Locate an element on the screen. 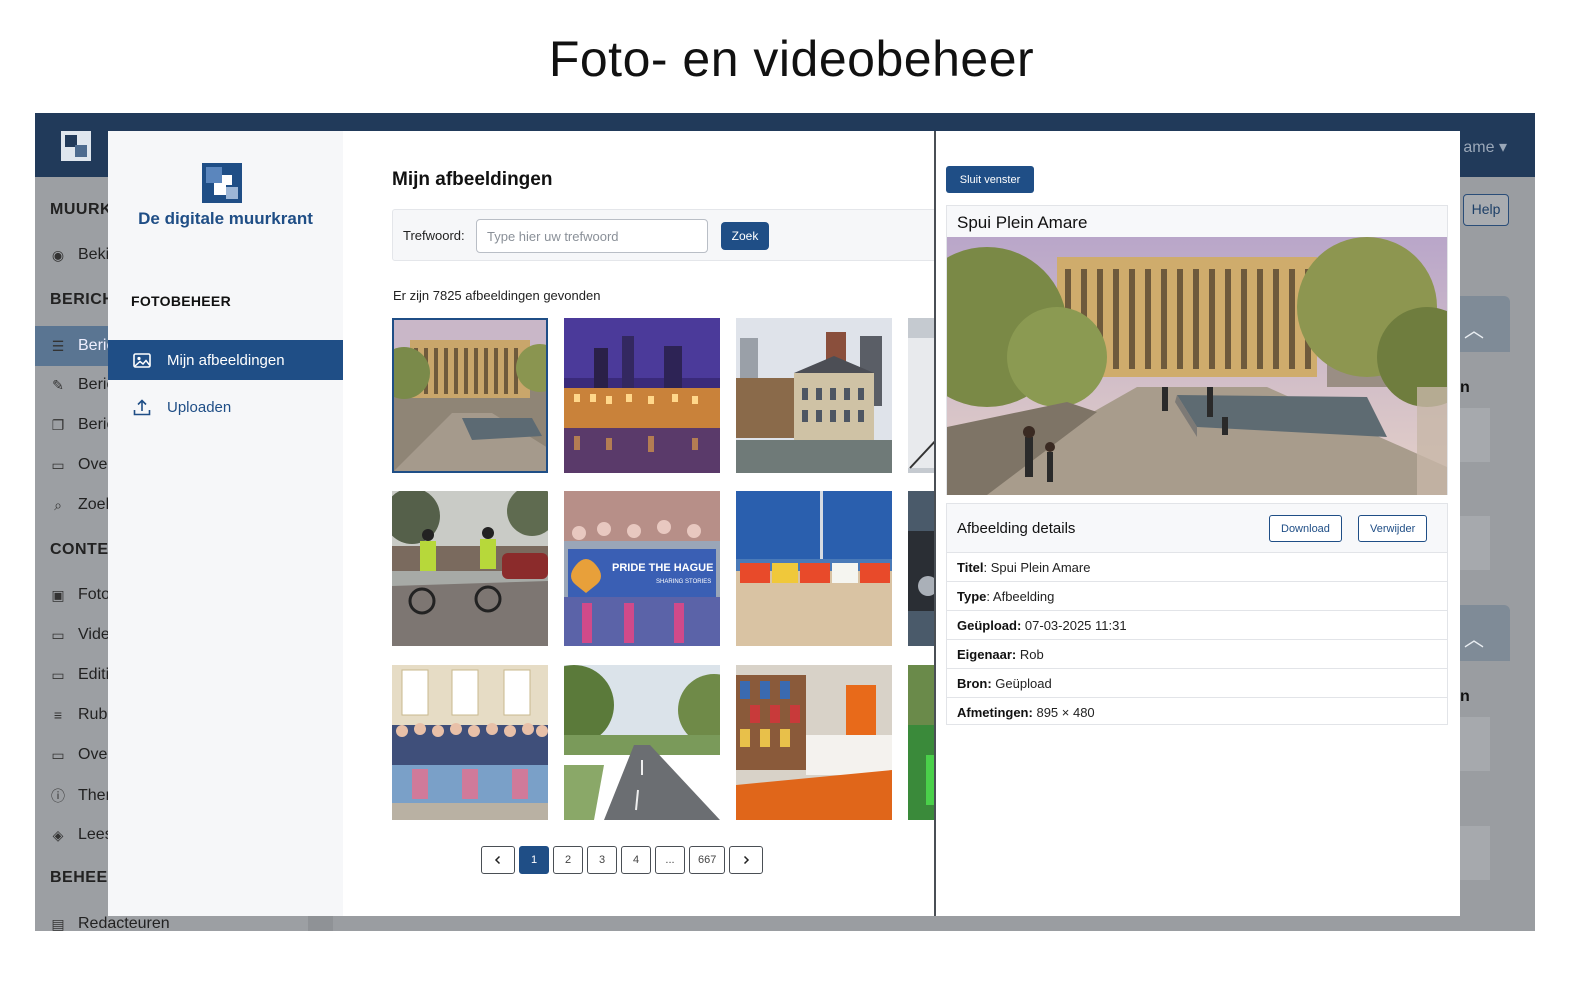 The width and height of the screenshot is (1583, 981). chevron-left-icon is located at coordinates (497, 860).